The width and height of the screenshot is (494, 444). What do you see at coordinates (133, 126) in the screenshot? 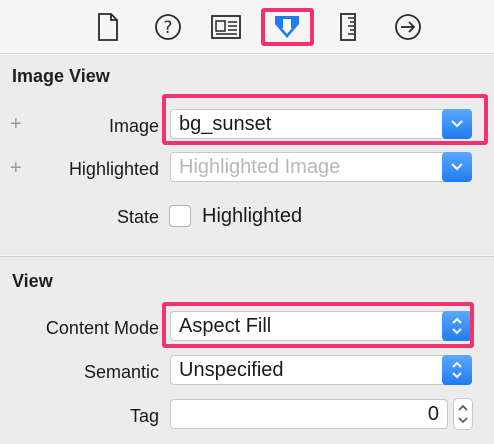
I see `image-label: Image` at bounding box center [133, 126].